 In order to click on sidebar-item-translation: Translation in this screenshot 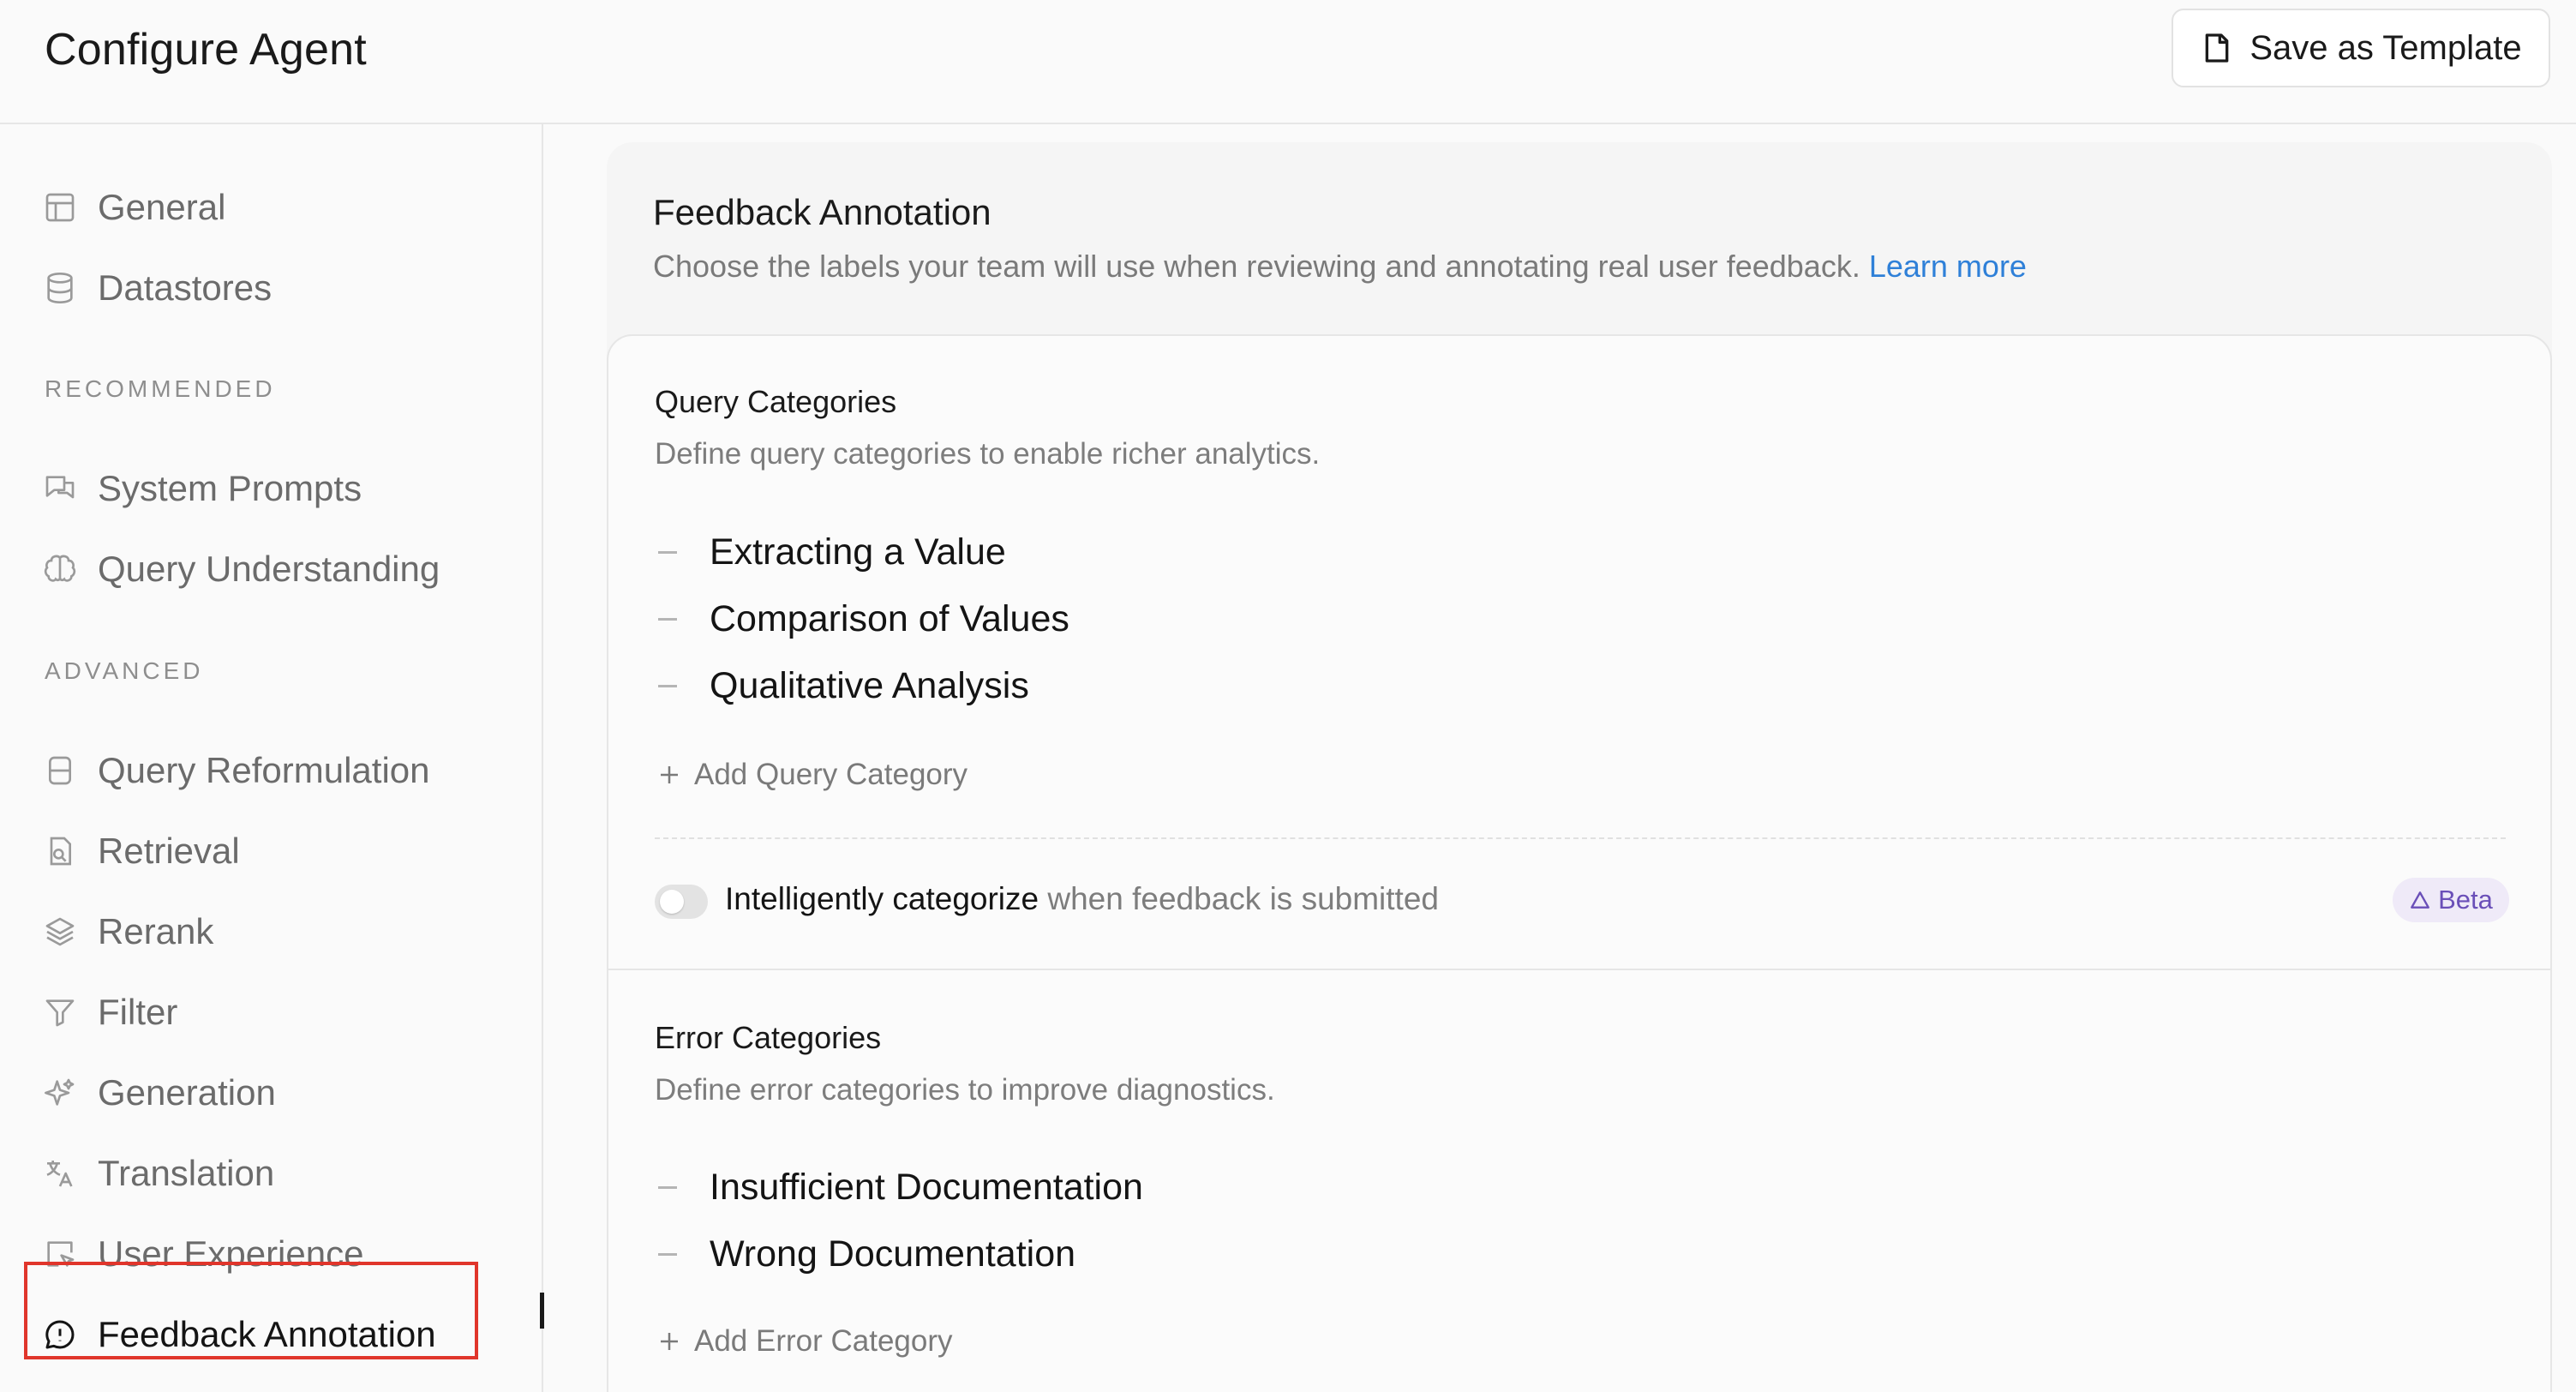, I will do `click(158, 1173)`.